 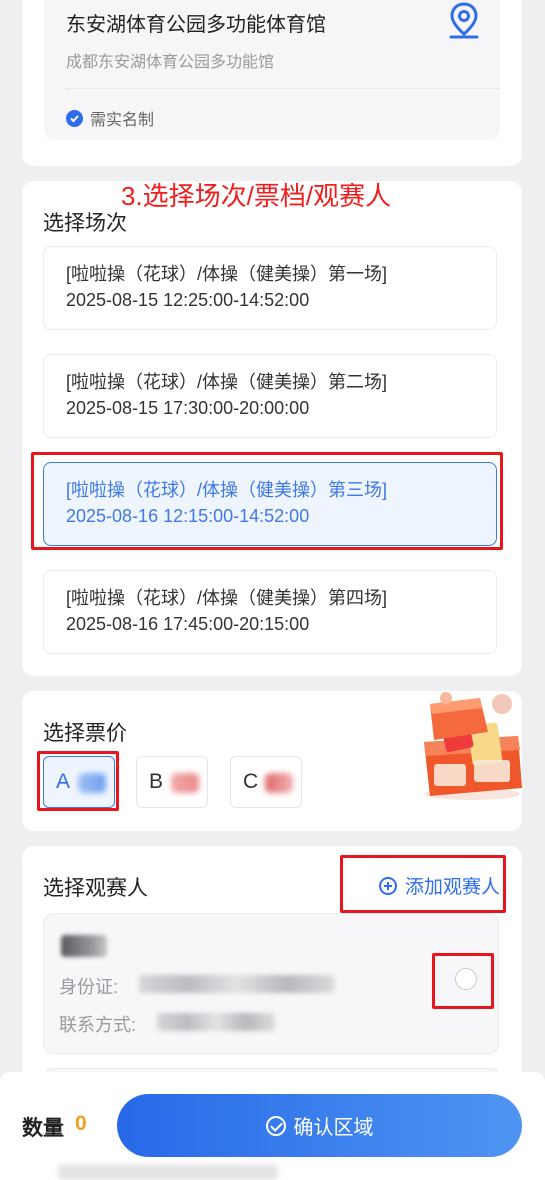 What do you see at coordinates (275, 1125) in the screenshot?
I see `check-circle-icon` at bounding box center [275, 1125].